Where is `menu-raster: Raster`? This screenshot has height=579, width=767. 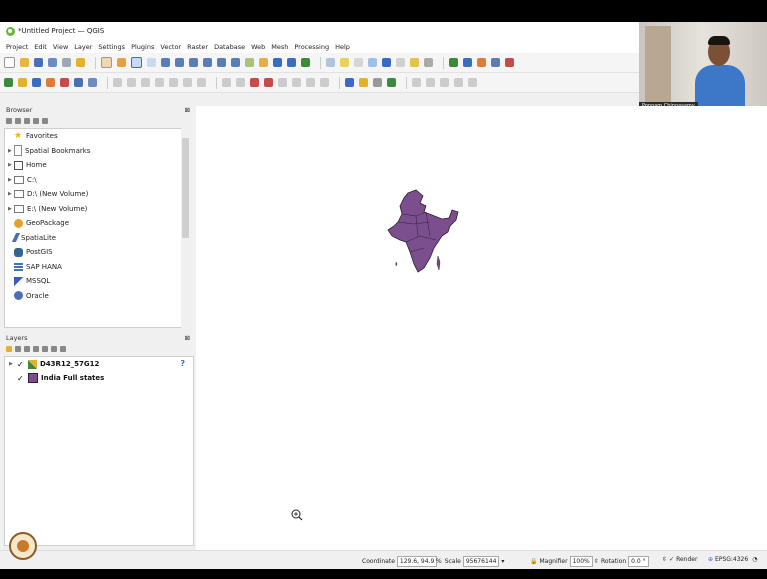
menu-raster: Raster is located at coordinates (197, 47).